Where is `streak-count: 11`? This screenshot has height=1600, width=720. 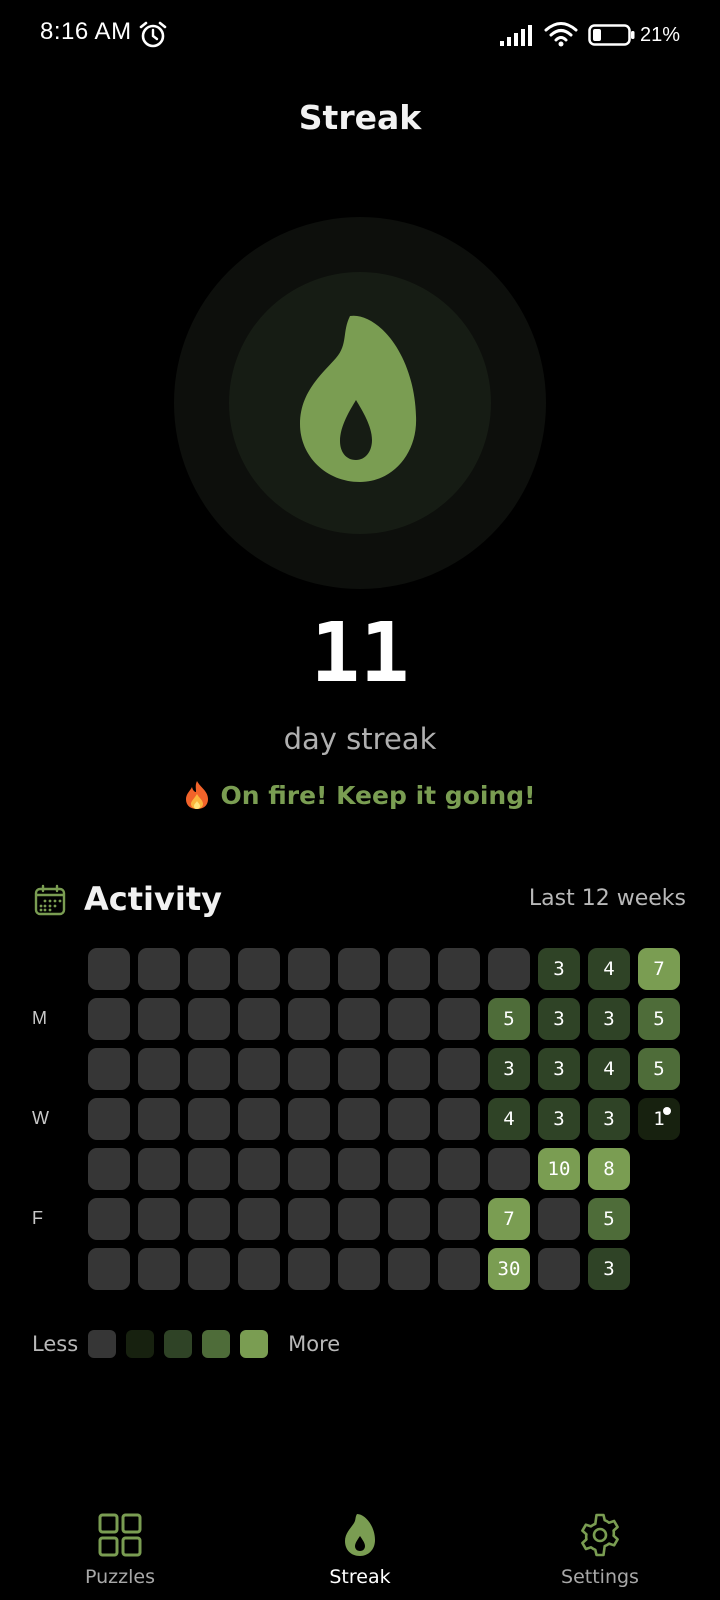
streak-count: 11 is located at coordinates (360, 653).